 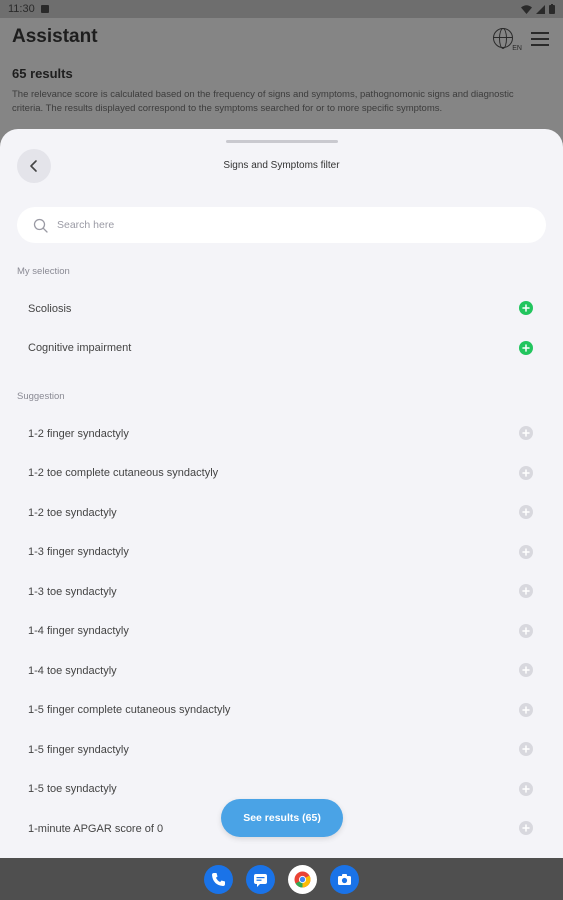 I want to click on search-icon, so click(x=40, y=225).